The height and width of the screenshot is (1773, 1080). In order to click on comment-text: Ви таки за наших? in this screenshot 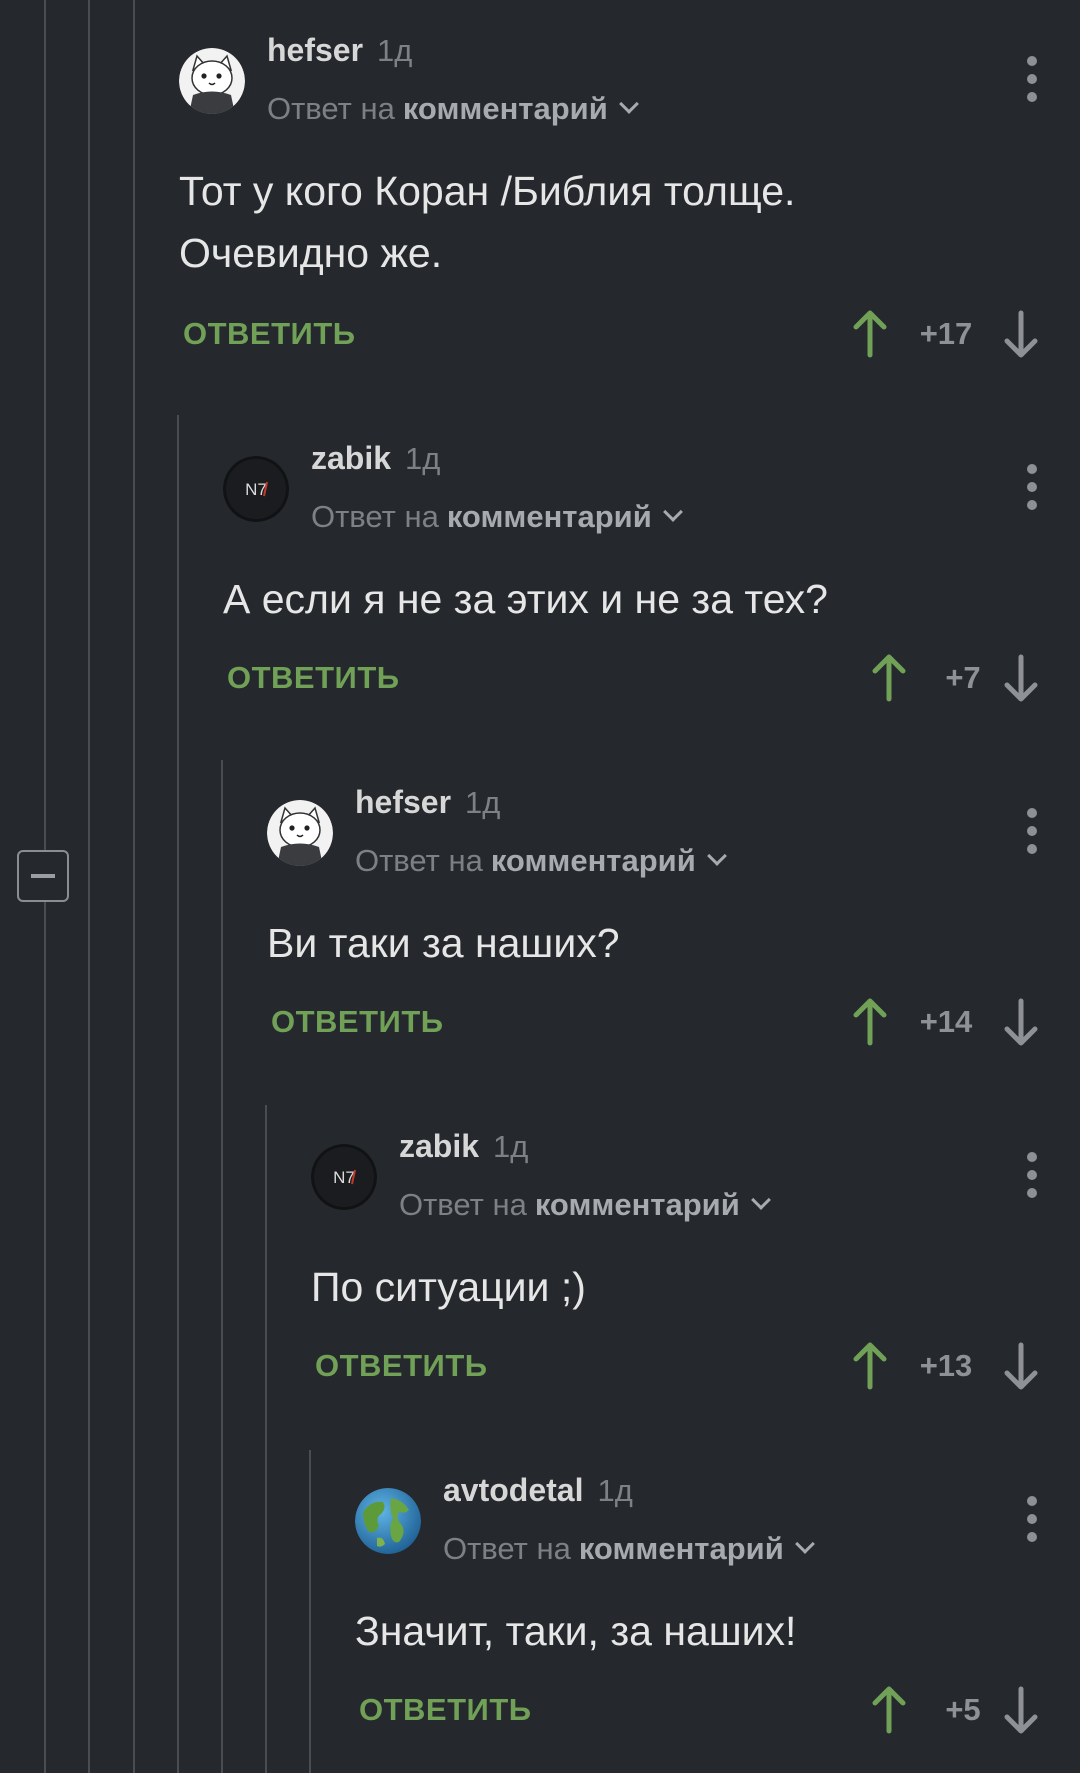, I will do `click(443, 943)`.